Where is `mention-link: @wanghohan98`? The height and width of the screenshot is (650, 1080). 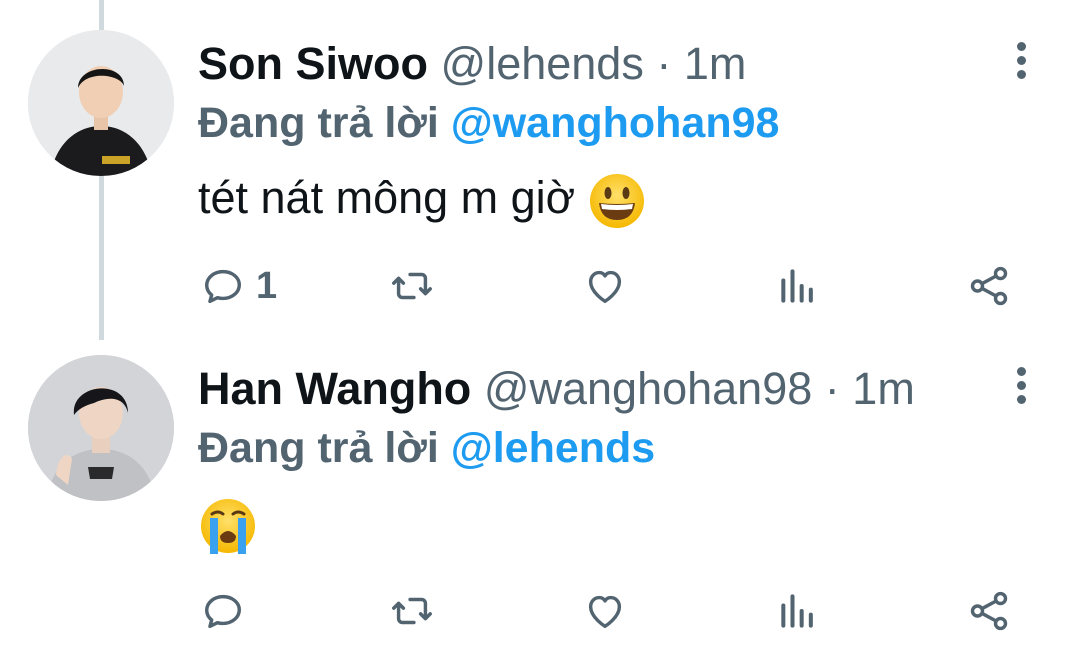 mention-link: @wanghohan98 is located at coordinates (615, 123).